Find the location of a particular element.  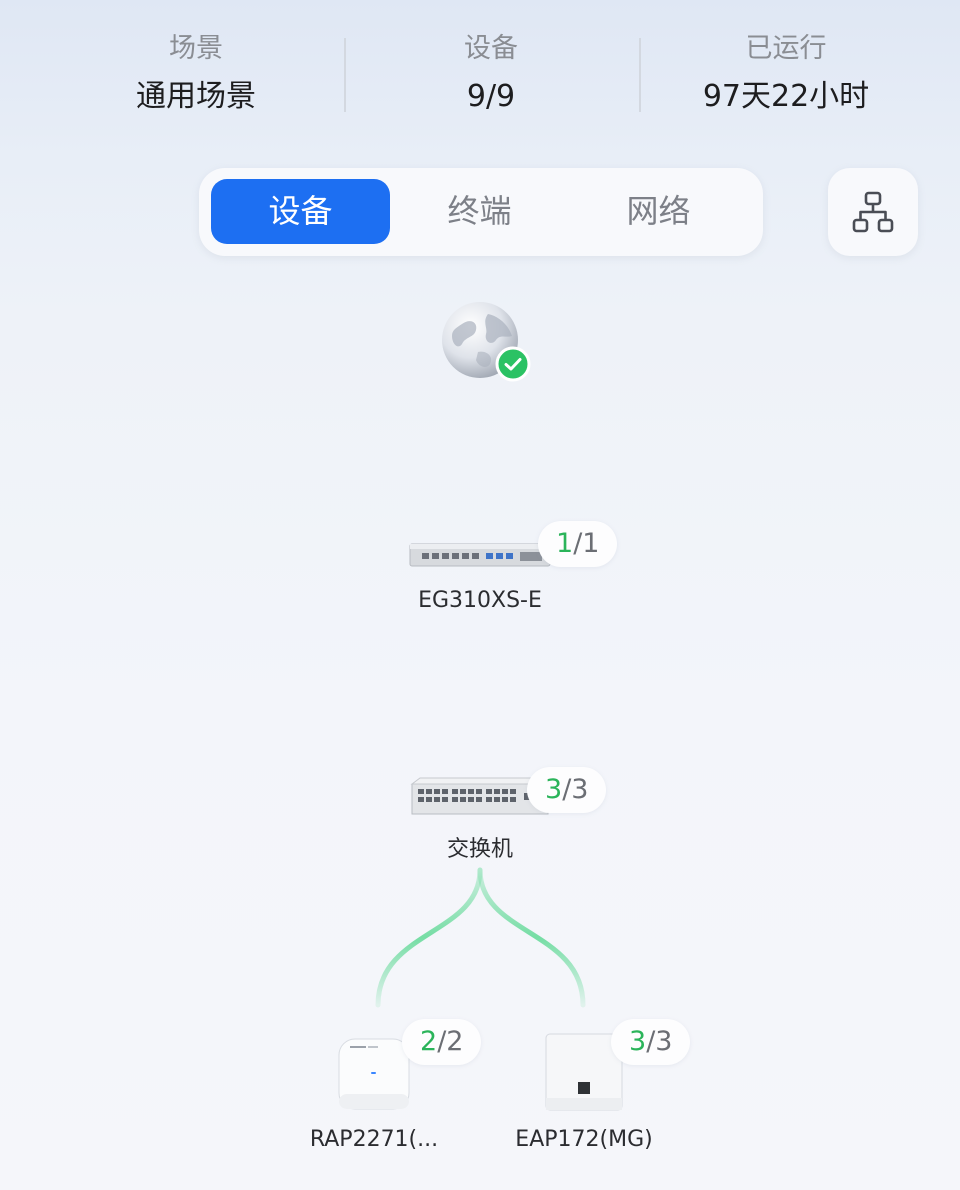

gateway-name: EG310XS-E is located at coordinates (480, 600).